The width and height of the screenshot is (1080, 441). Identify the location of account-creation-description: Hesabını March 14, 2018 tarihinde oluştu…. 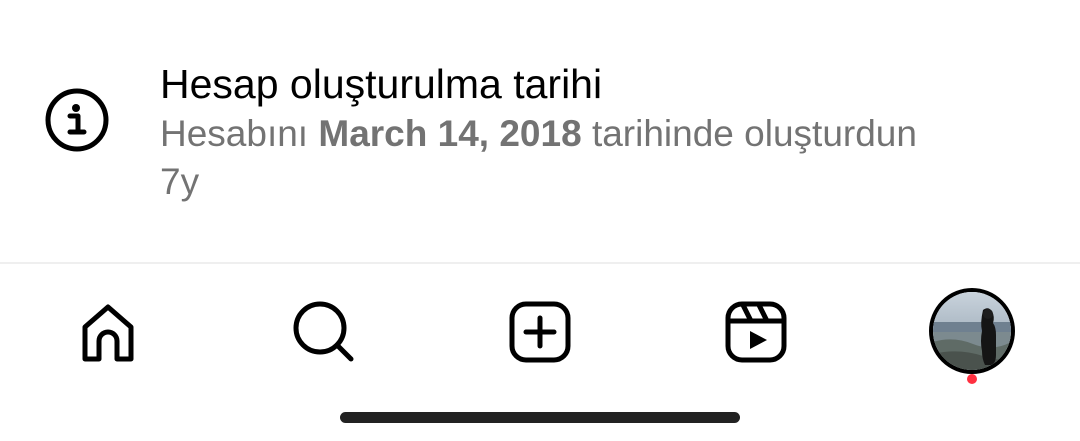
(600, 134).